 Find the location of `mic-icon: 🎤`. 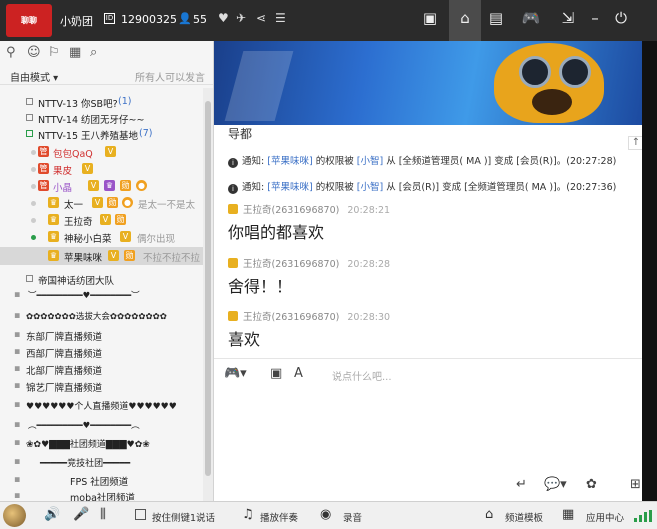

mic-icon: 🎤 is located at coordinates (81, 514).